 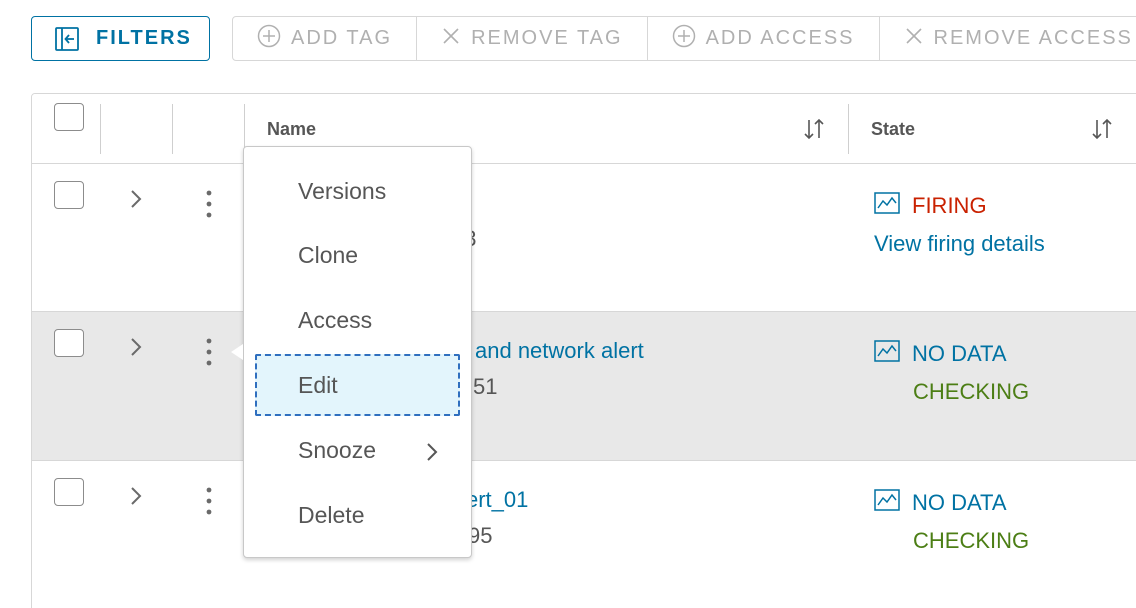 I want to click on menu-item-label: Versions, so click(x=342, y=190).